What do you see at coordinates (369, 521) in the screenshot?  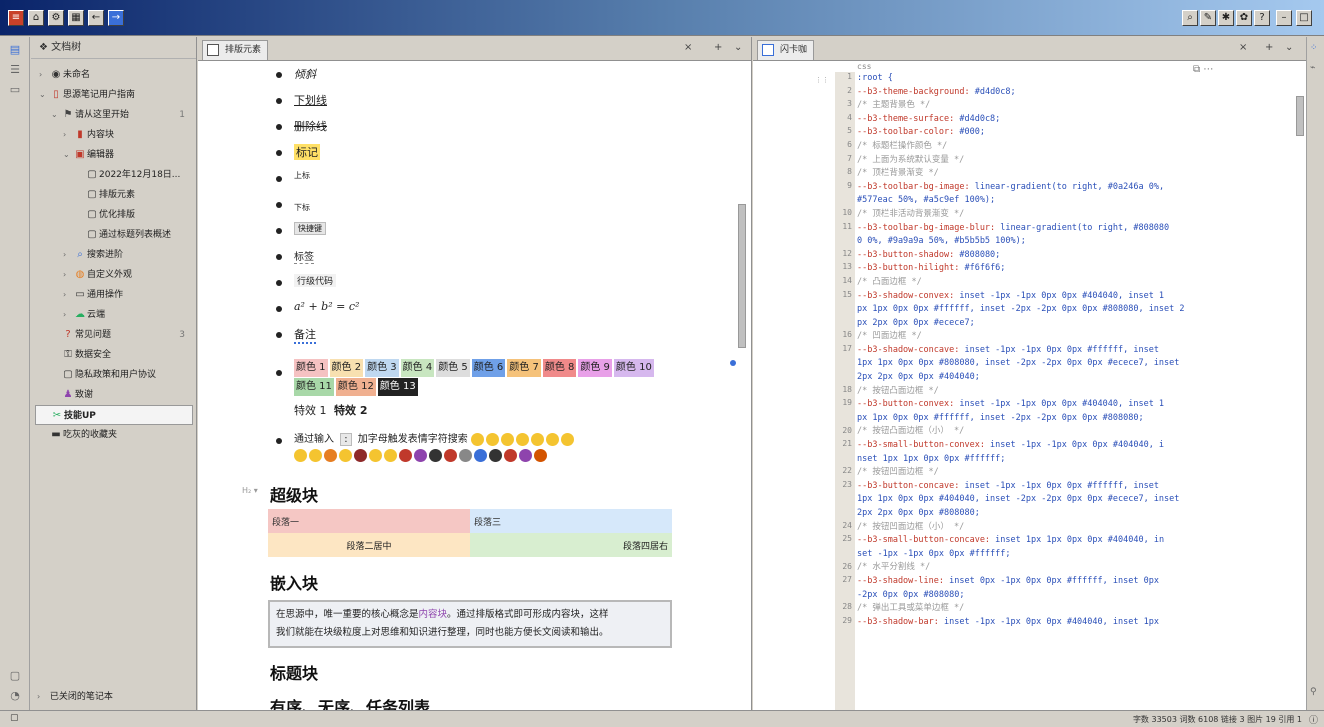 I see `super-cell-1: 段落一` at bounding box center [369, 521].